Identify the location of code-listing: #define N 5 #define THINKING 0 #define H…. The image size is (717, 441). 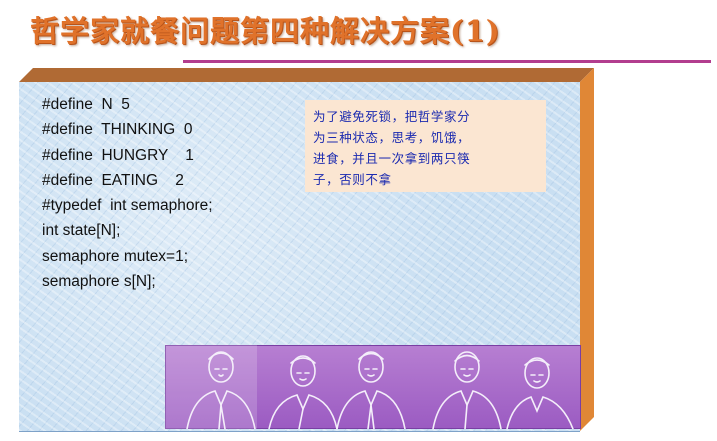
(127, 193).